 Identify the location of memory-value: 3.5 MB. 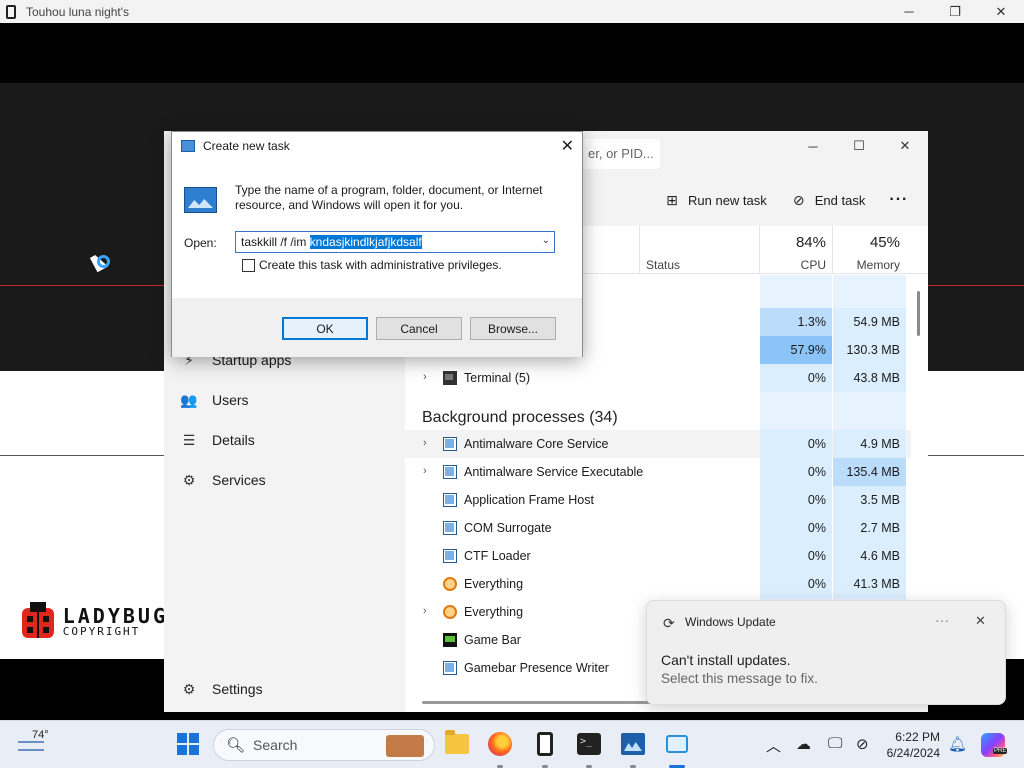
(869, 500).